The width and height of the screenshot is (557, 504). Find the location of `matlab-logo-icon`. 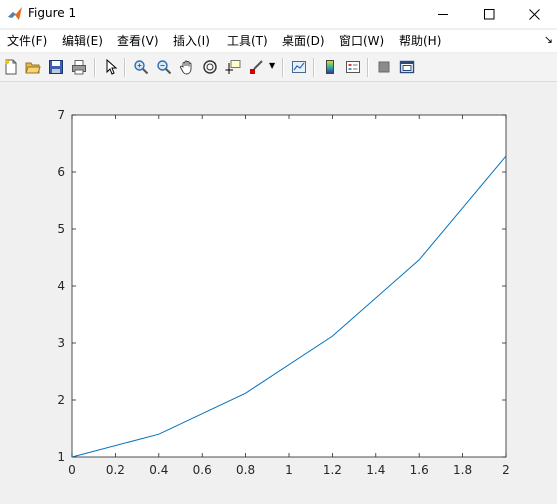

matlab-logo-icon is located at coordinates (15, 14).